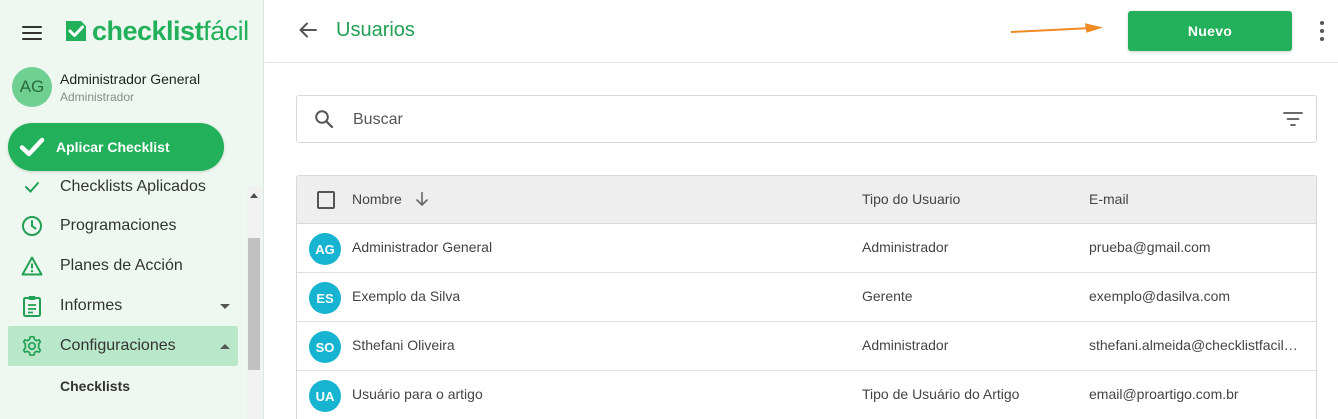 The height and width of the screenshot is (419, 1338). I want to click on user-email-cell: exemplo@dasilva.com, so click(1160, 296).